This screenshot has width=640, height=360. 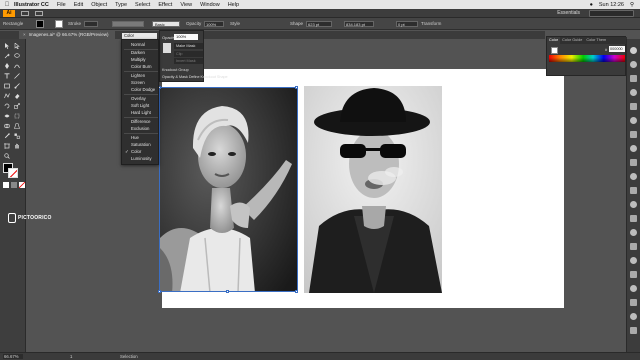 What do you see at coordinates (17, 46) in the screenshot?
I see `direct-selection-tool-icon` at bounding box center [17, 46].